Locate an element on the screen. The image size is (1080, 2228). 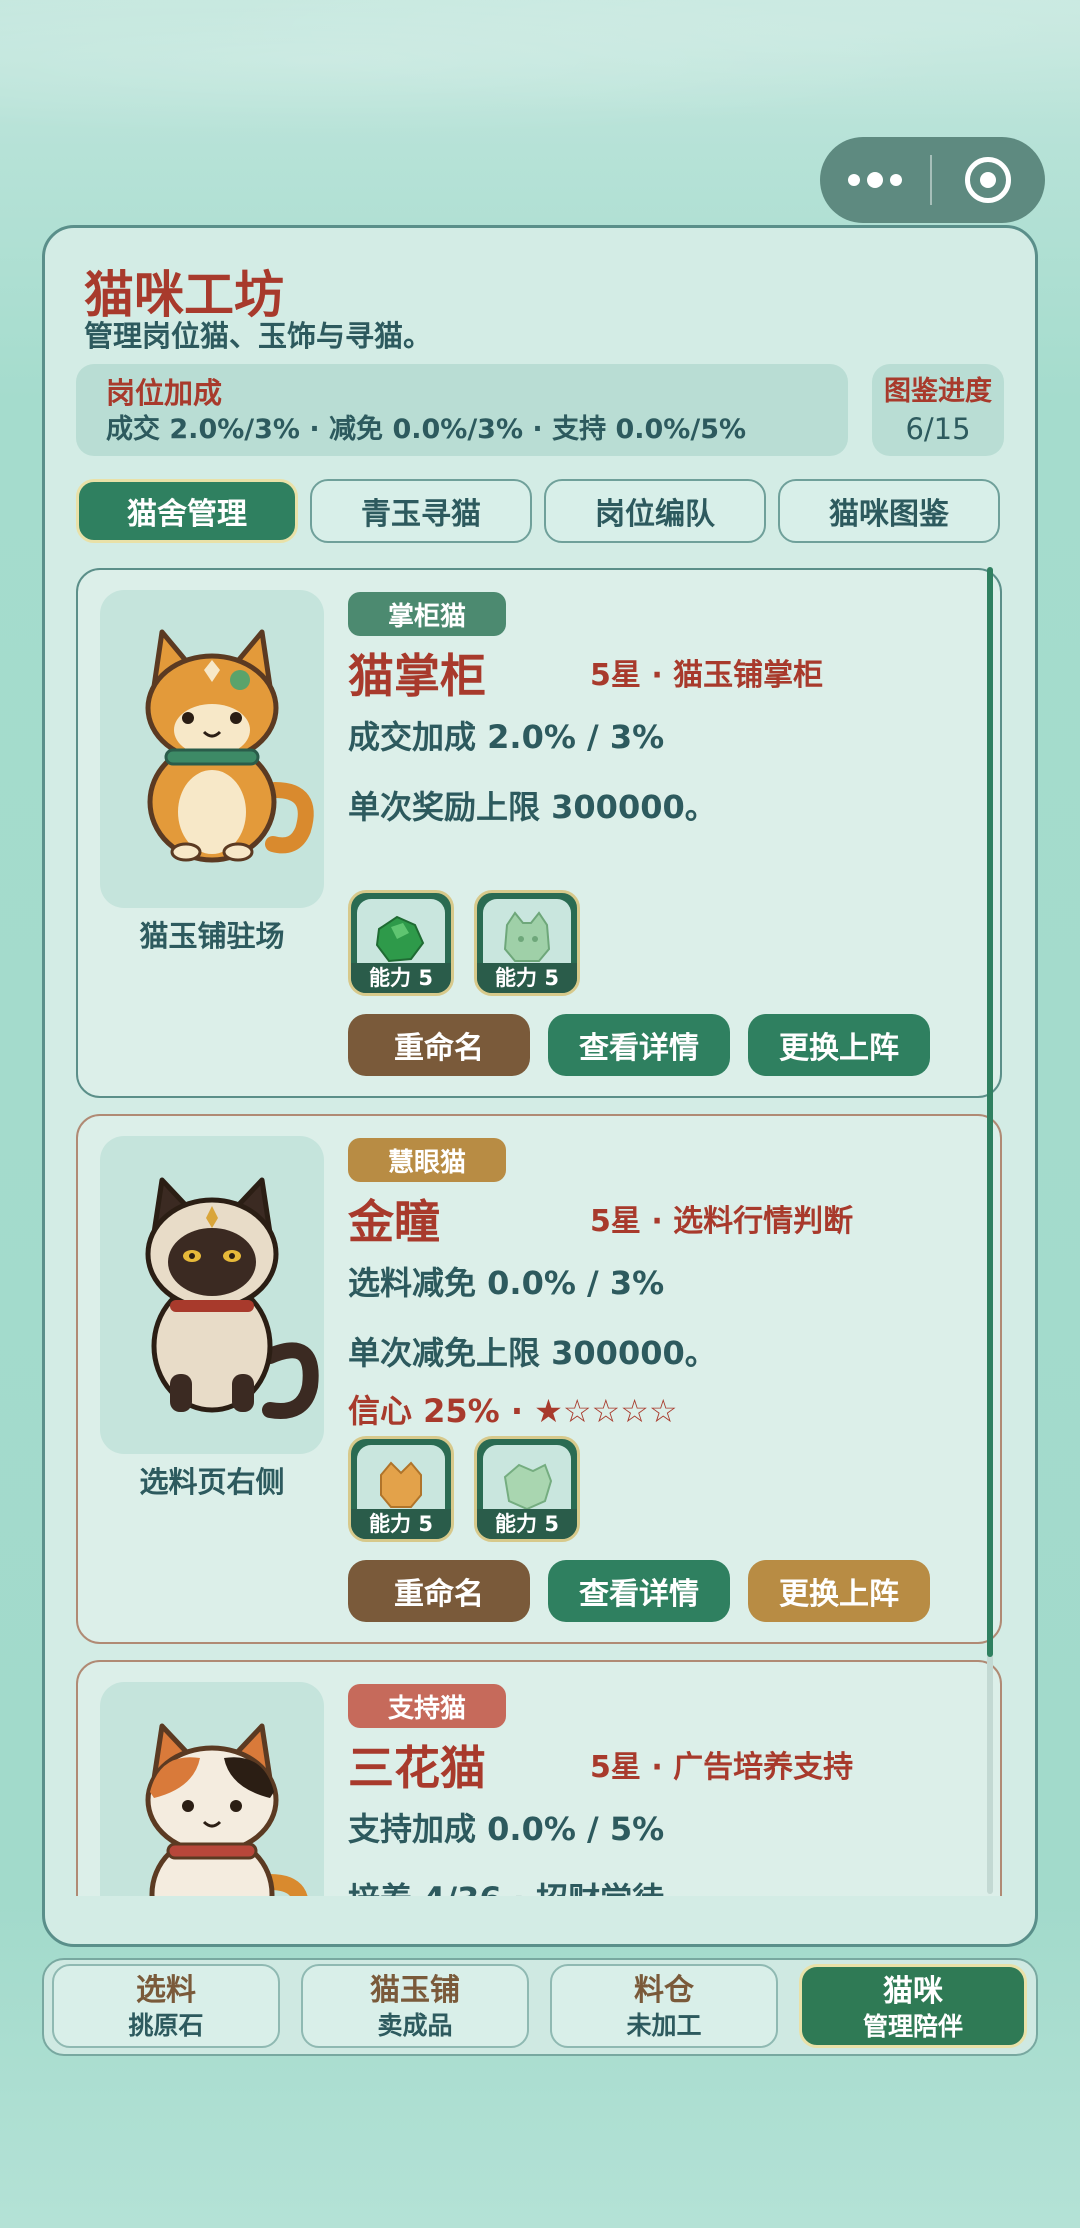
nav-title: 猫咪 is located at coordinates (913, 1991).